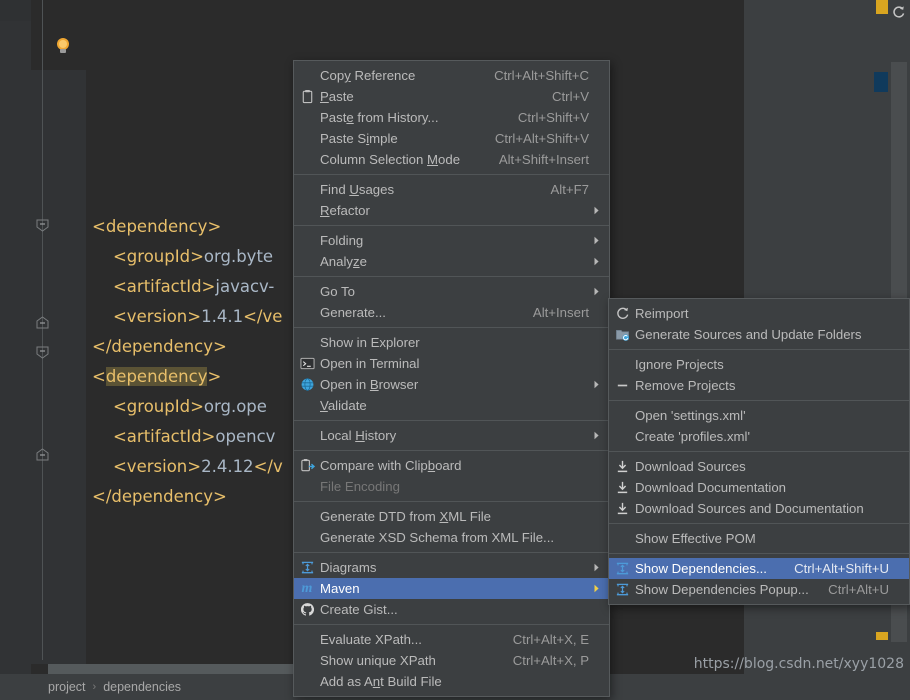 The width and height of the screenshot is (910, 700). Describe the element at coordinates (690, 466) in the screenshot. I see `menu-item-label: Download Sources` at that location.